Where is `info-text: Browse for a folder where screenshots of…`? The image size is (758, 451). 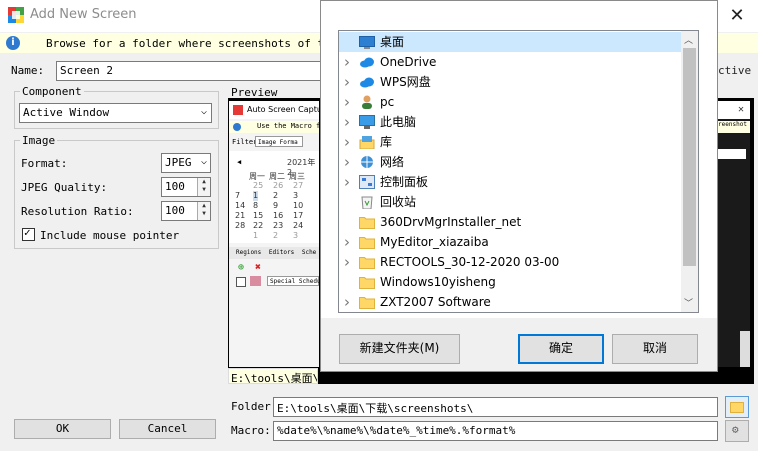
info-text: Browse for a folder where screenshots of… is located at coordinates (195, 43).